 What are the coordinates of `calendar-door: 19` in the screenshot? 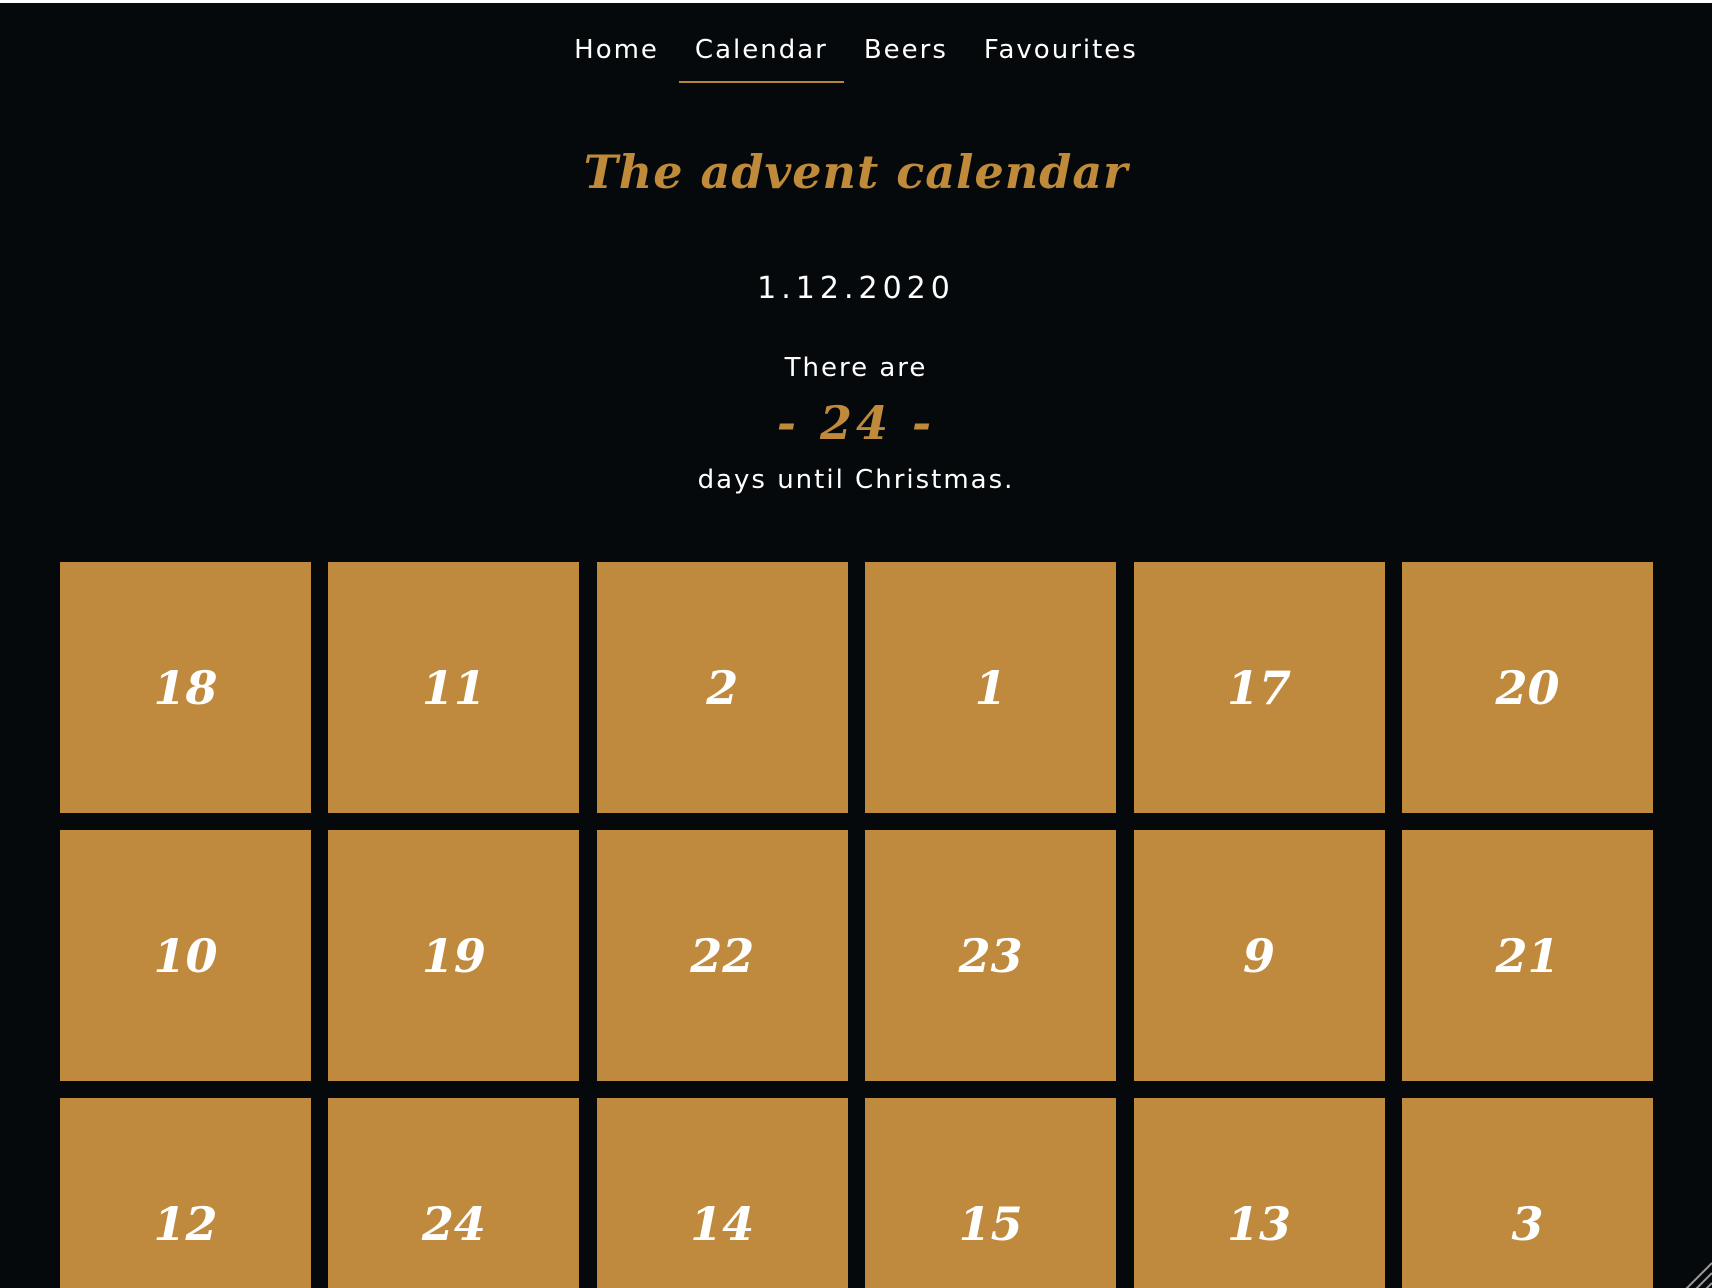 It's located at (454, 955).